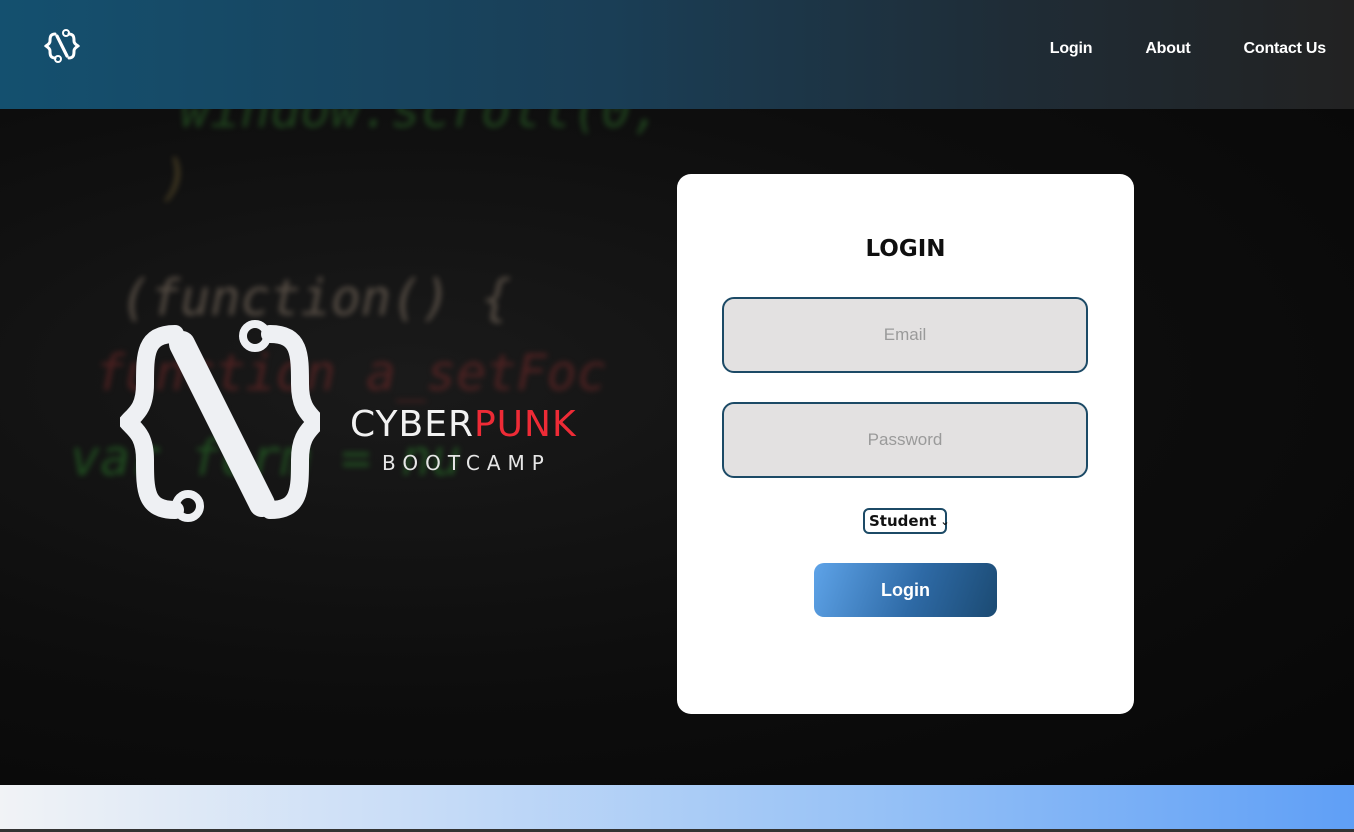 The width and height of the screenshot is (1354, 832). What do you see at coordinates (412, 424) in the screenshot?
I see `brand-word-cyber: CYBER` at bounding box center [412, 424].